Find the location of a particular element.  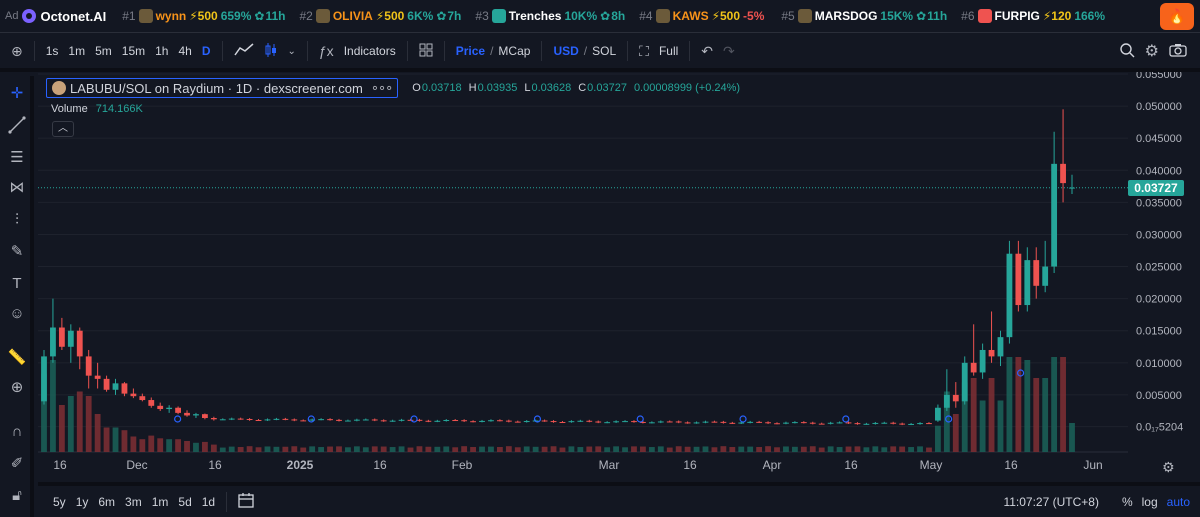

brush-icon: ✎ is located at coordinates (17, 252).